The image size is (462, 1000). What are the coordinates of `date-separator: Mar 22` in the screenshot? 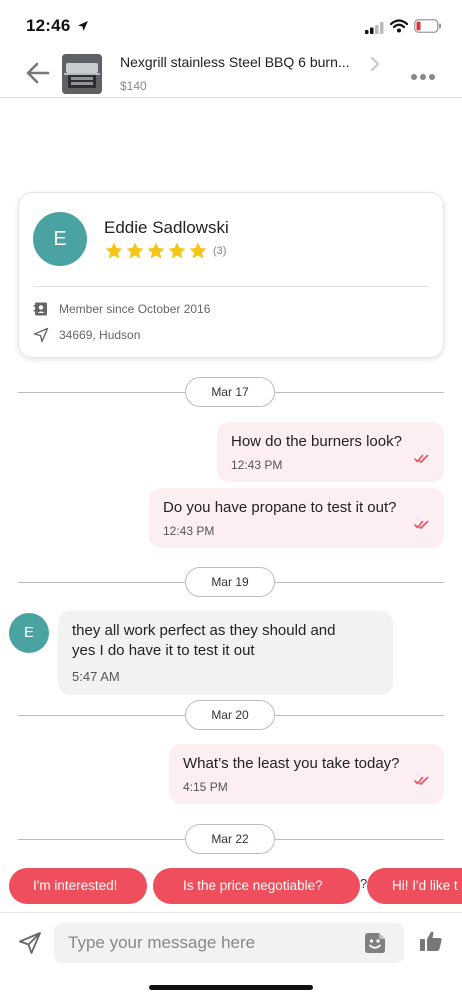 It's located at (231, 839).